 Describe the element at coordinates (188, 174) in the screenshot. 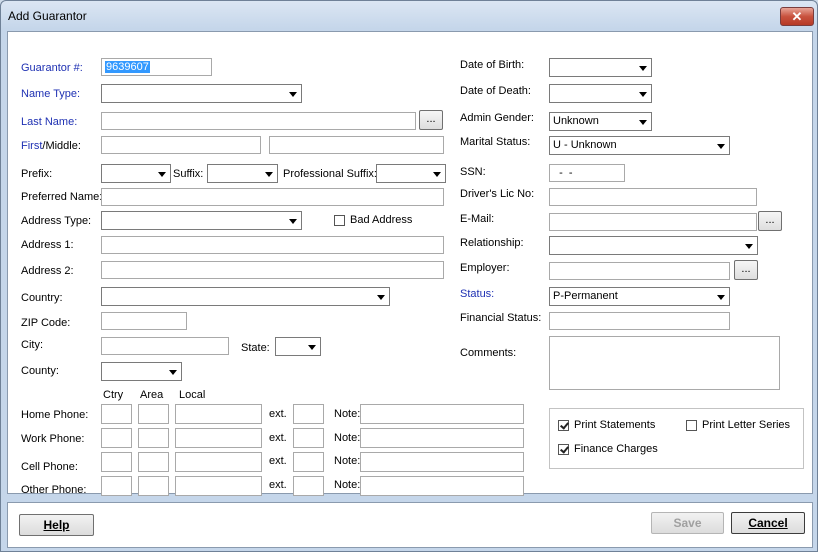

I see `suffix-label: Suffix:` at that location.